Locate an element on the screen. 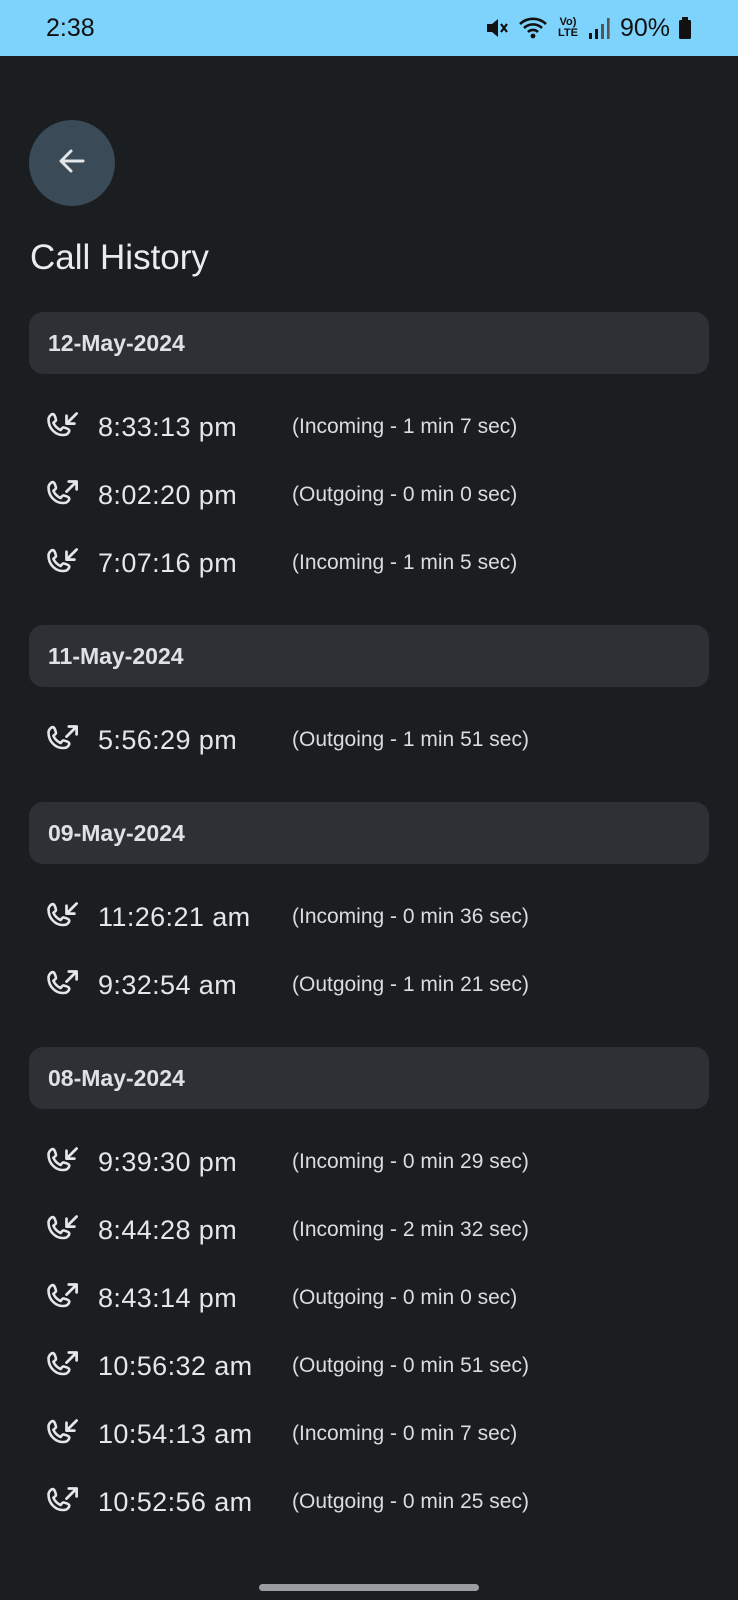 Image resolution: width=738 pixels, height=1600 pixels. date-header: 11-May-2024 is located at coordinates (369, 656).